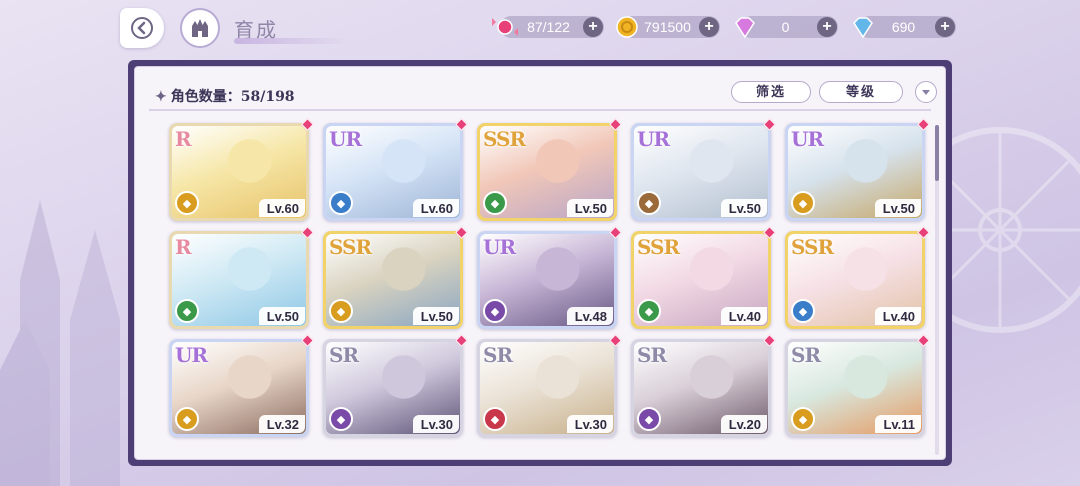  What do you see at coordinates (241, 277) in the screenshot?
I see `character-card: R ◆ Lv.50` at bounding box center [241, 277].